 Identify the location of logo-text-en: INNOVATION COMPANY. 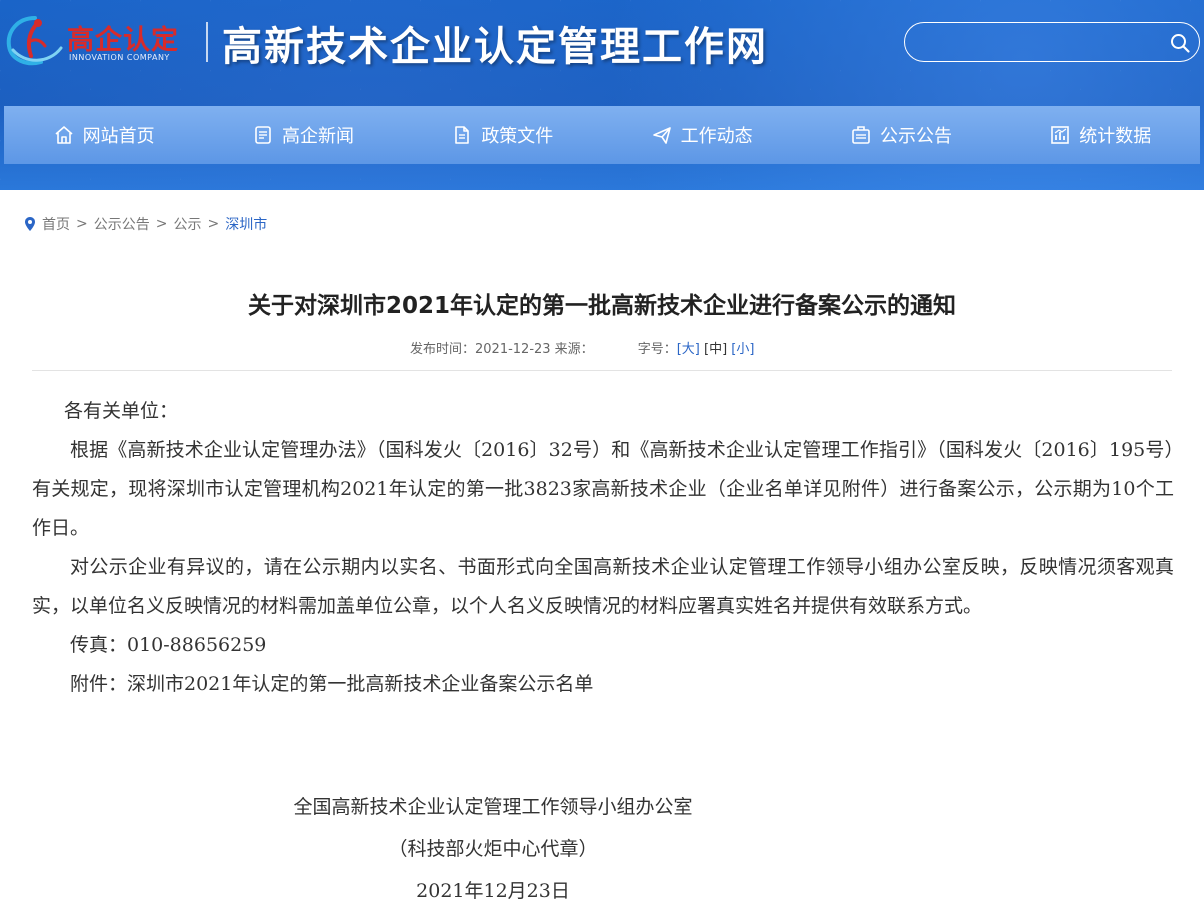
(119, 57).